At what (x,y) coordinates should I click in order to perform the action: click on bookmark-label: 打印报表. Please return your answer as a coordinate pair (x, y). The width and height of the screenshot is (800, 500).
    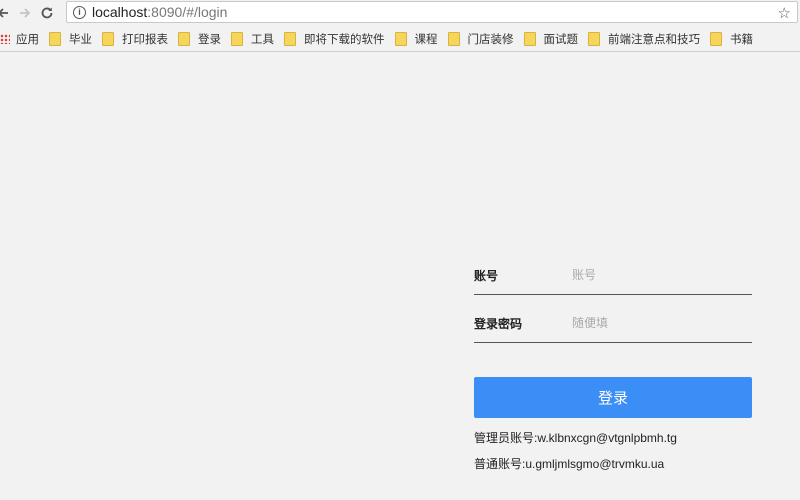
    Looking at the image, I should click on (145, 40).